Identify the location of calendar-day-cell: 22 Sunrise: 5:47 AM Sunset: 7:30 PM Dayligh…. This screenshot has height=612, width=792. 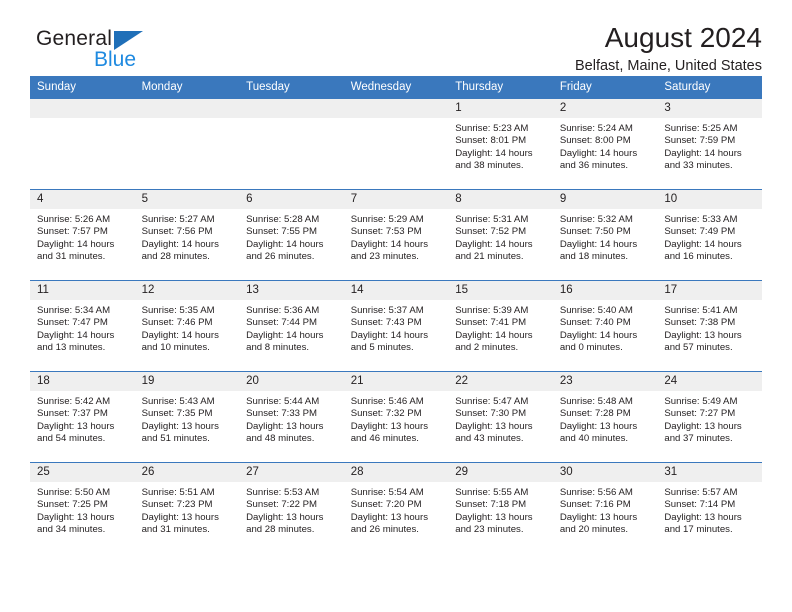
(500, 417).